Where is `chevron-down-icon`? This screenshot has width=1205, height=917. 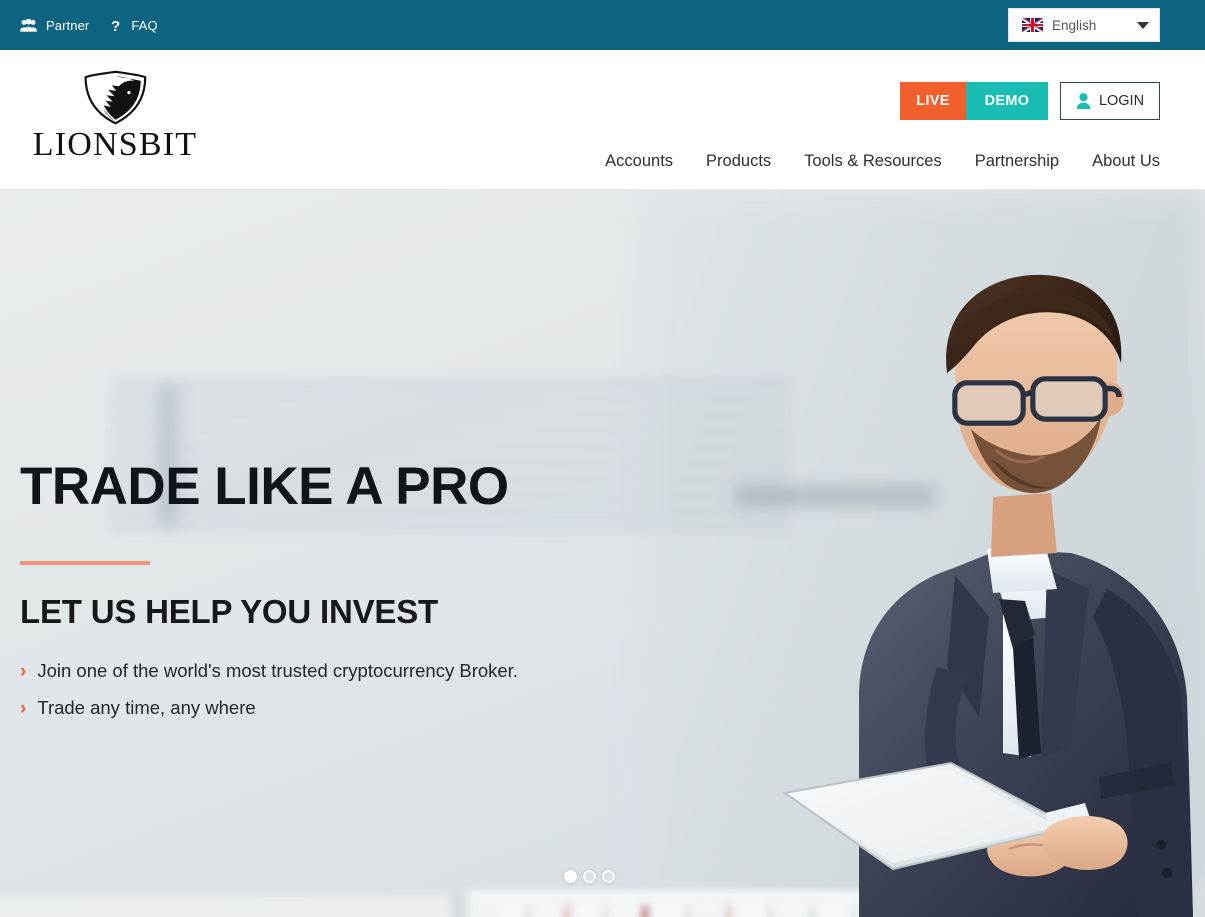
chevron-down-icon is located at coordinates (1143, 25).